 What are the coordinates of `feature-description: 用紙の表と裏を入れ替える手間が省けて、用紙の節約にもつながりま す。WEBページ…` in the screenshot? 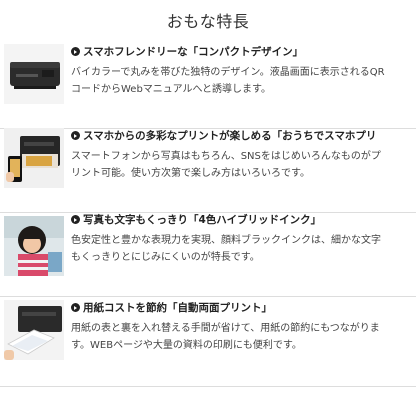 It's located at (225, 337).